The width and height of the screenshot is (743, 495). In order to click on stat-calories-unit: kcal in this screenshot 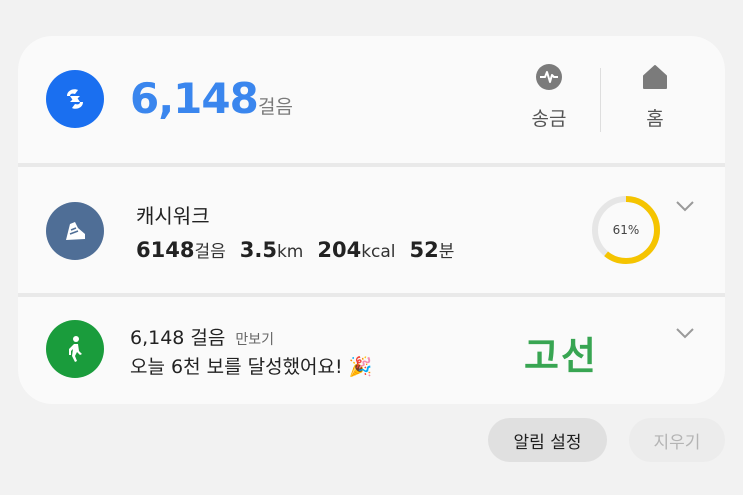, I will do `click(378, 252)`.